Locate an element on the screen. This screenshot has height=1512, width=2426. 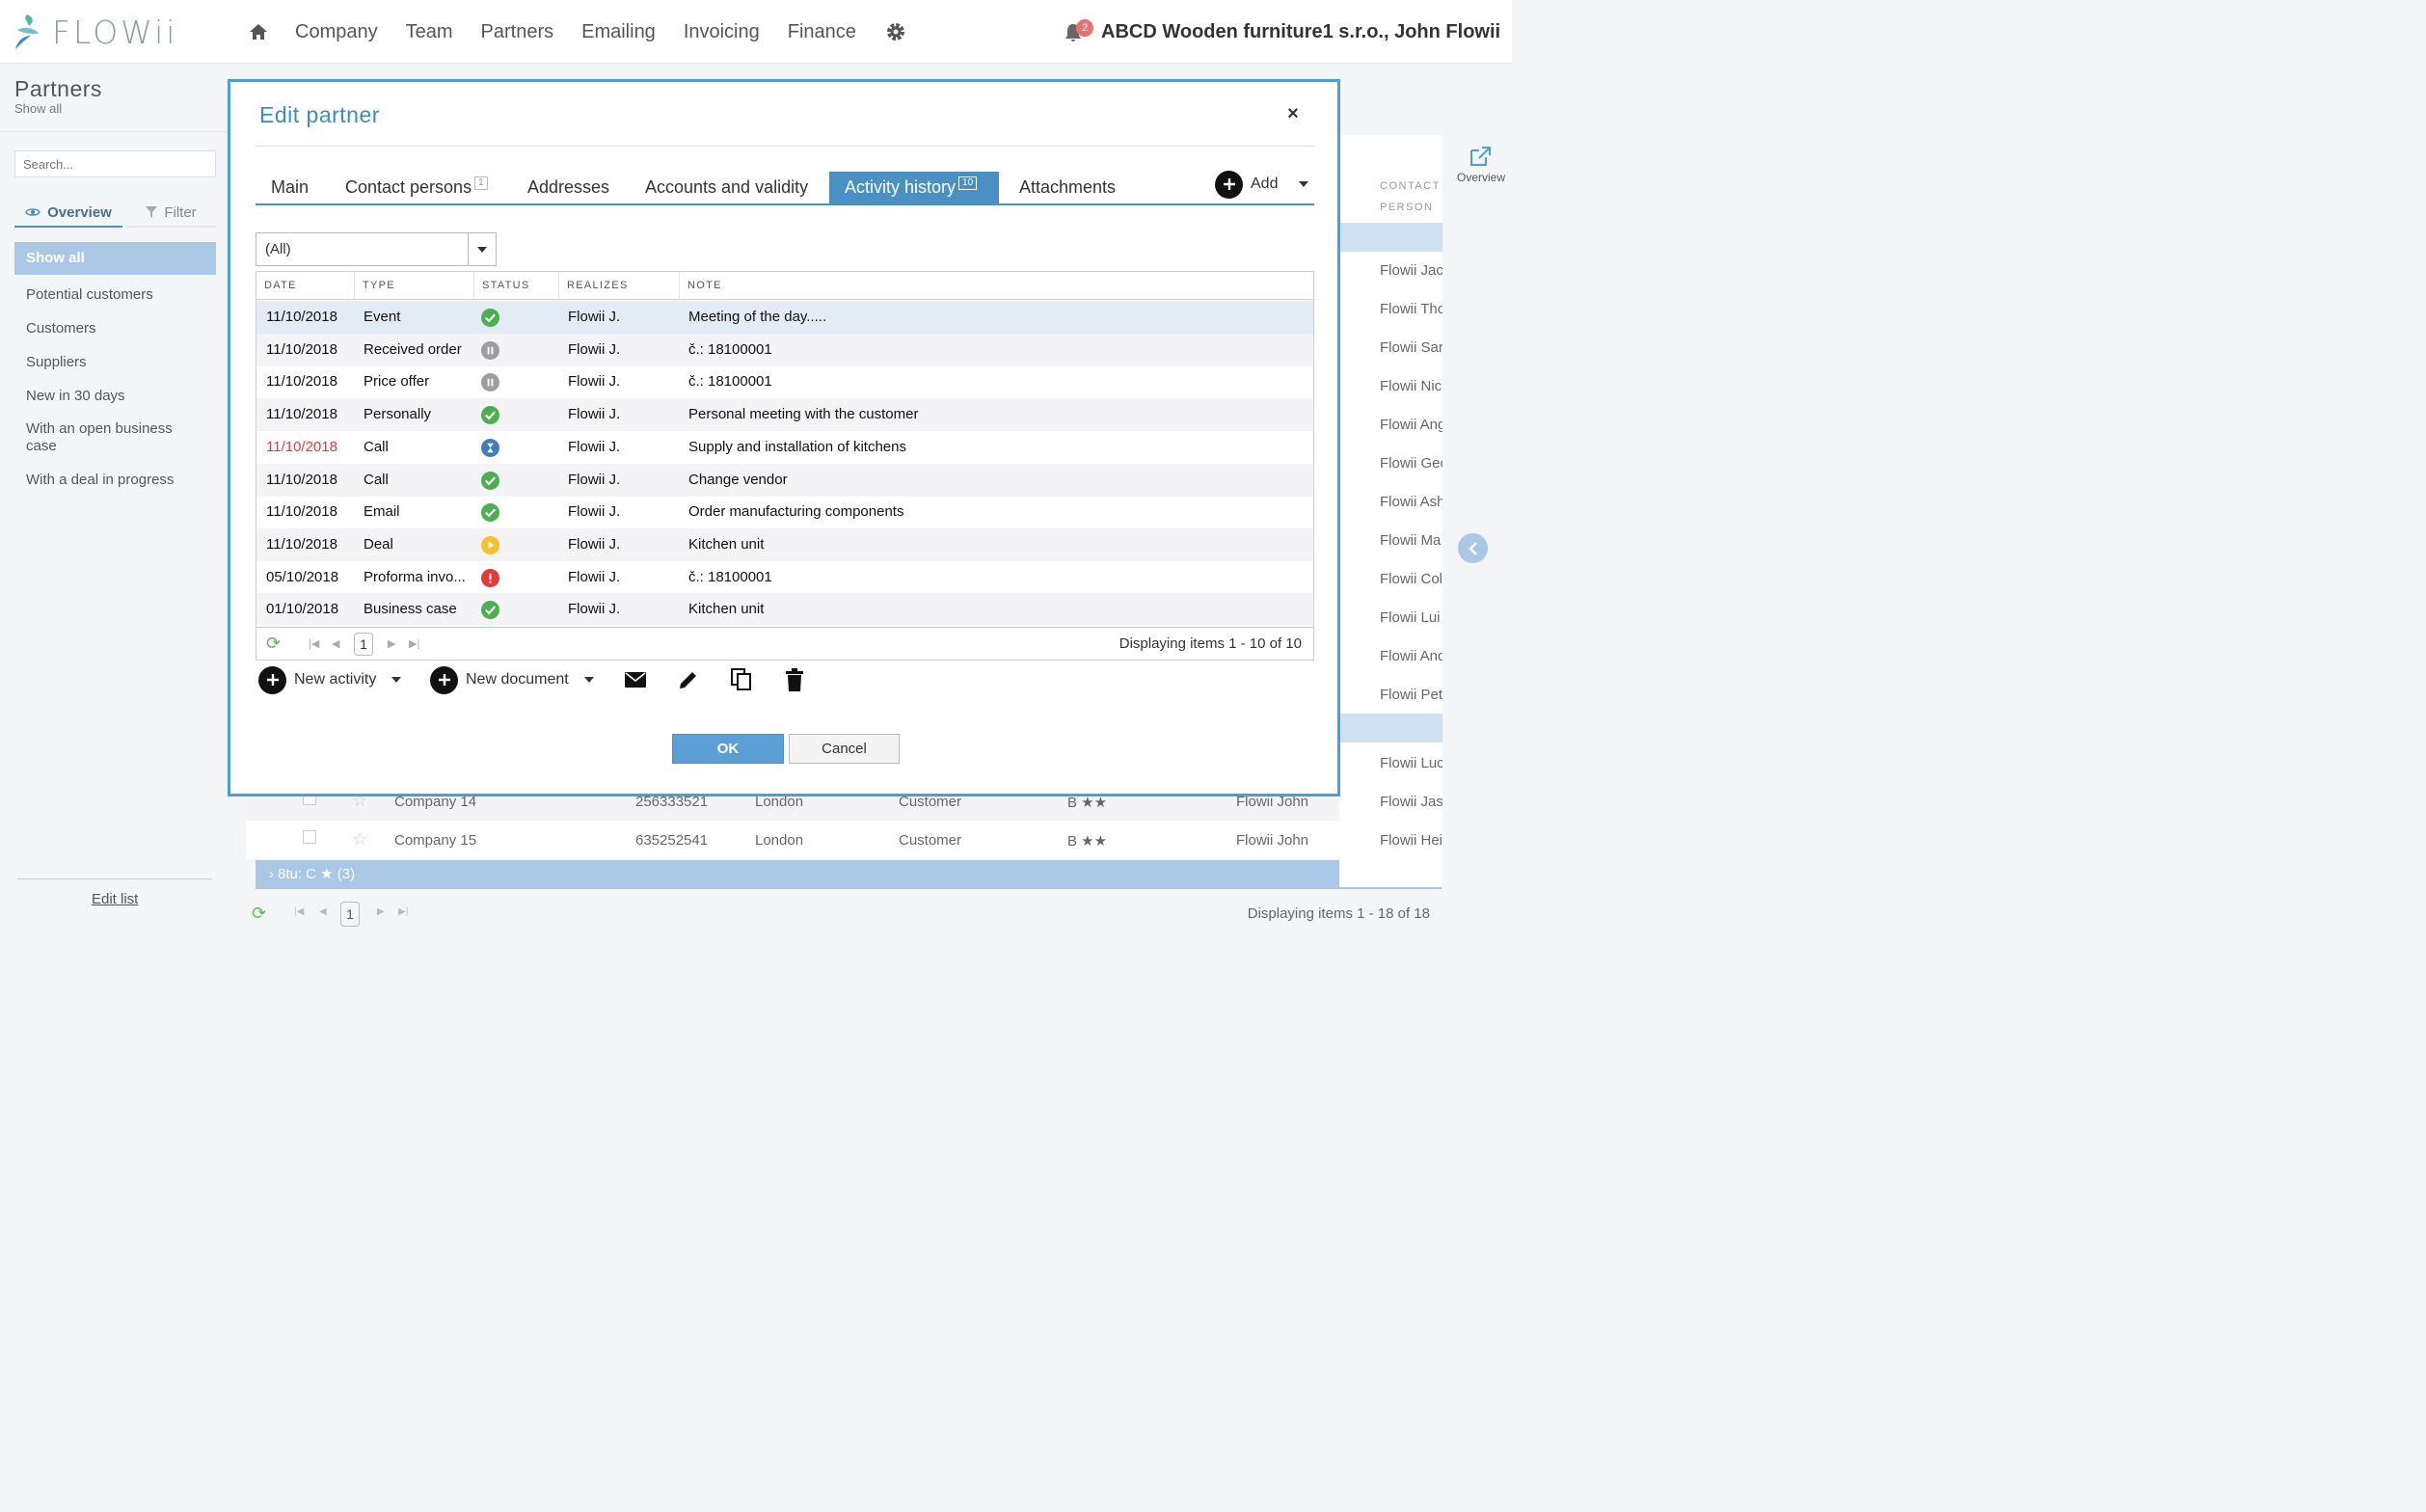
tab-overview-label: Overview is located at coordinates (79, 212).